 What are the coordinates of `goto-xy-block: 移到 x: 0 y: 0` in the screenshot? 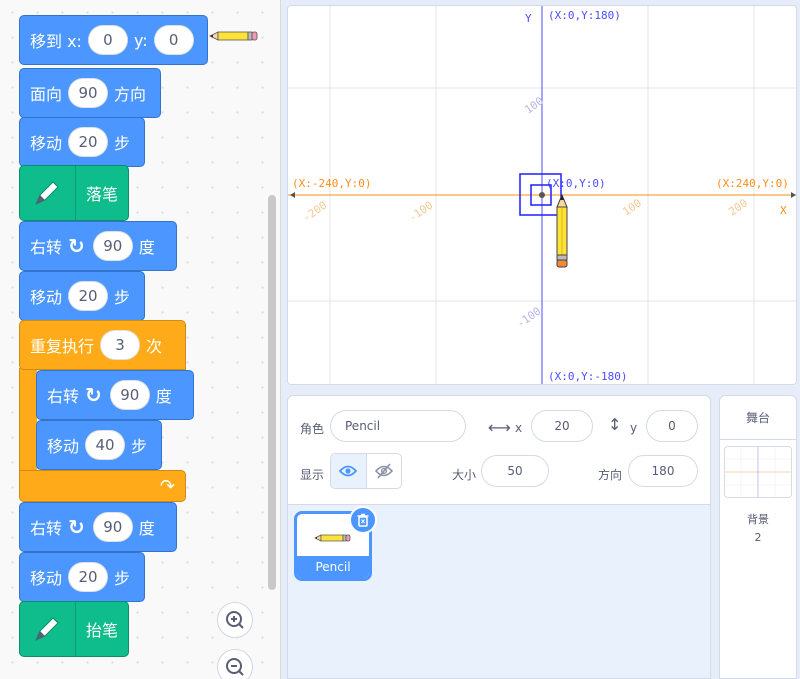 It's located at (113, 40).